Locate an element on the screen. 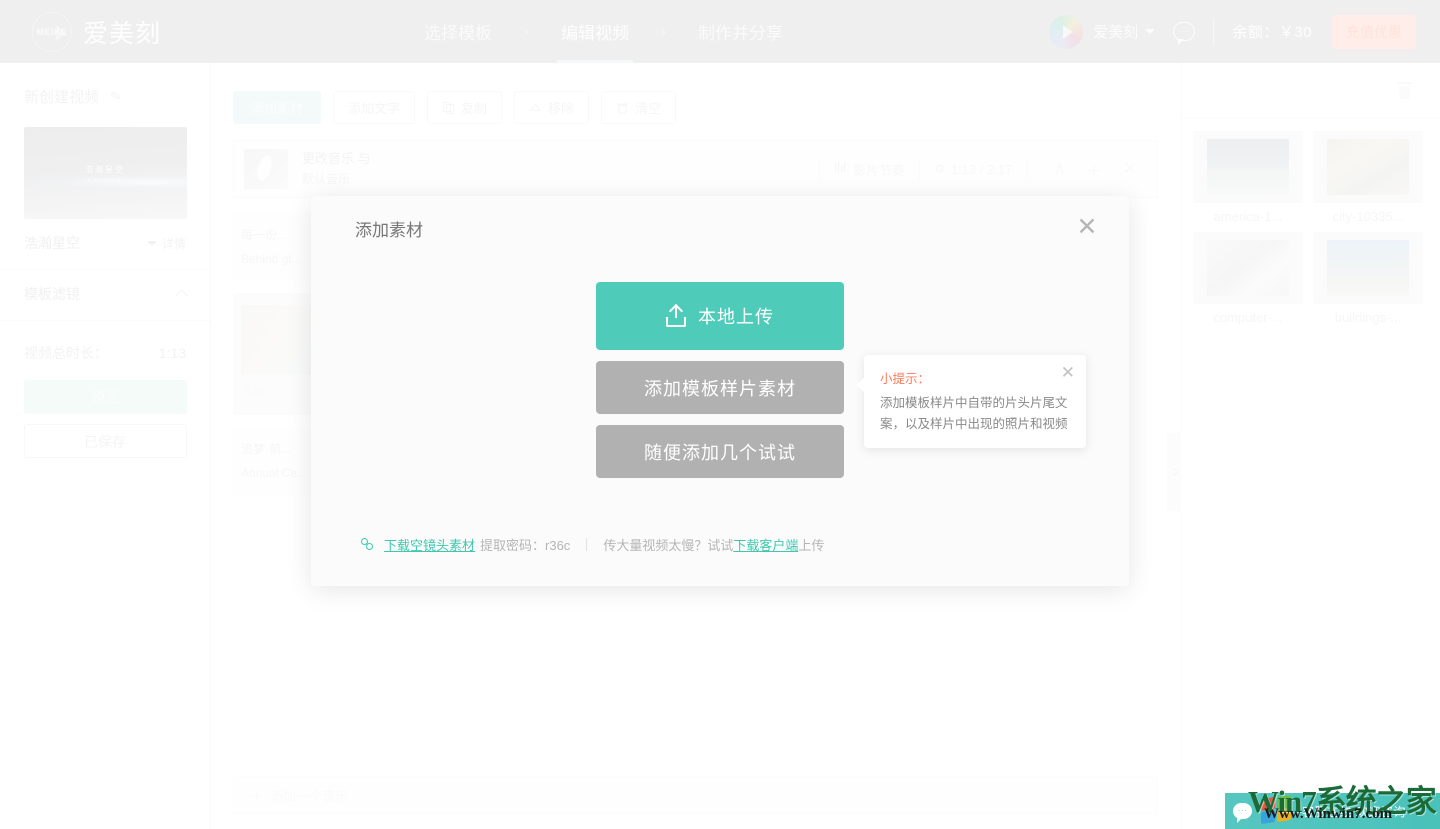  add-material-button: 添加素材 is located at coordinates (277, 107).